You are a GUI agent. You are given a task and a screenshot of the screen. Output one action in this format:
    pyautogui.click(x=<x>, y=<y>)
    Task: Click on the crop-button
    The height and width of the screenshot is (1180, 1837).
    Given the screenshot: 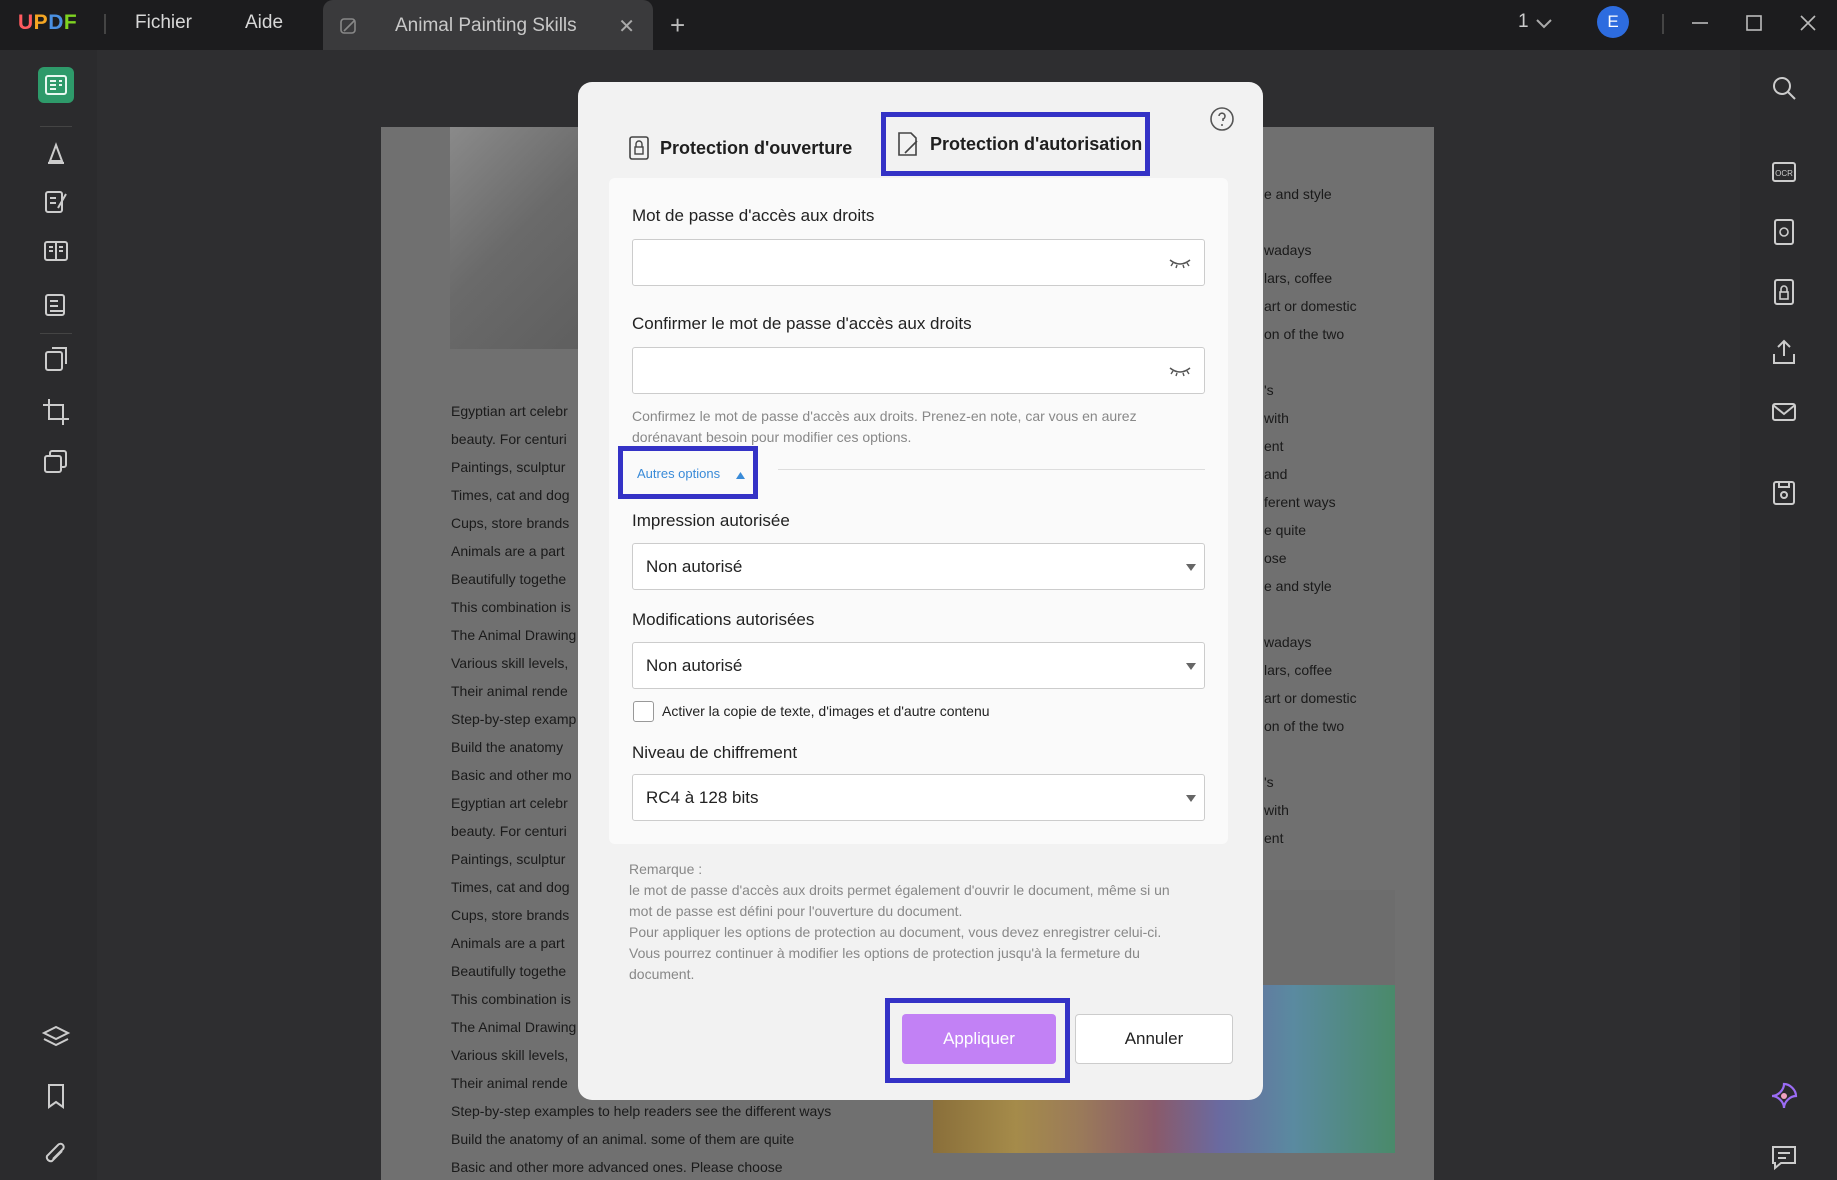 What is the action you would take?
    pyautogui.click(x=56, y=412)
    